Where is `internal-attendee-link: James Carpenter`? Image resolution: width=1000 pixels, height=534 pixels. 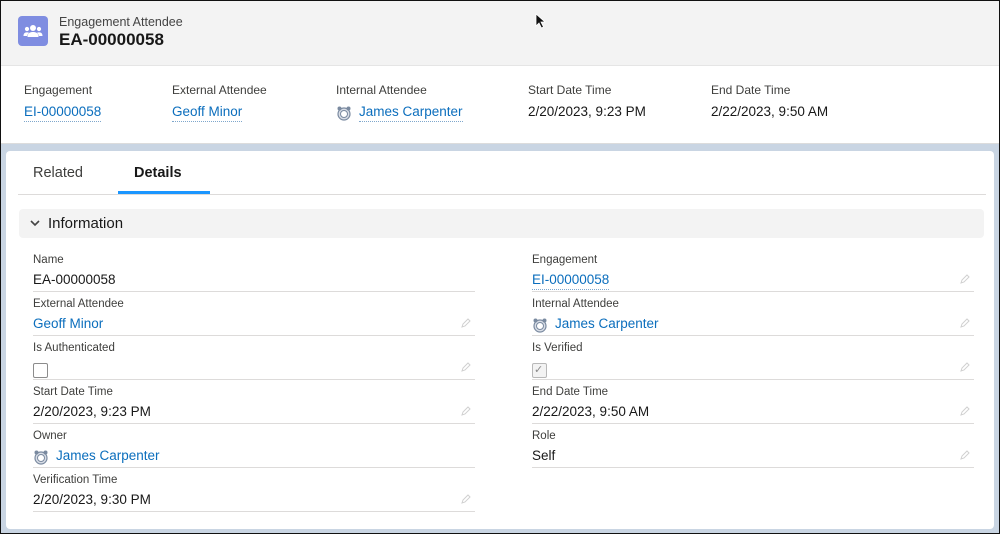 internal-attendee-link: James Carpenter is located at coordinates (411, 113).